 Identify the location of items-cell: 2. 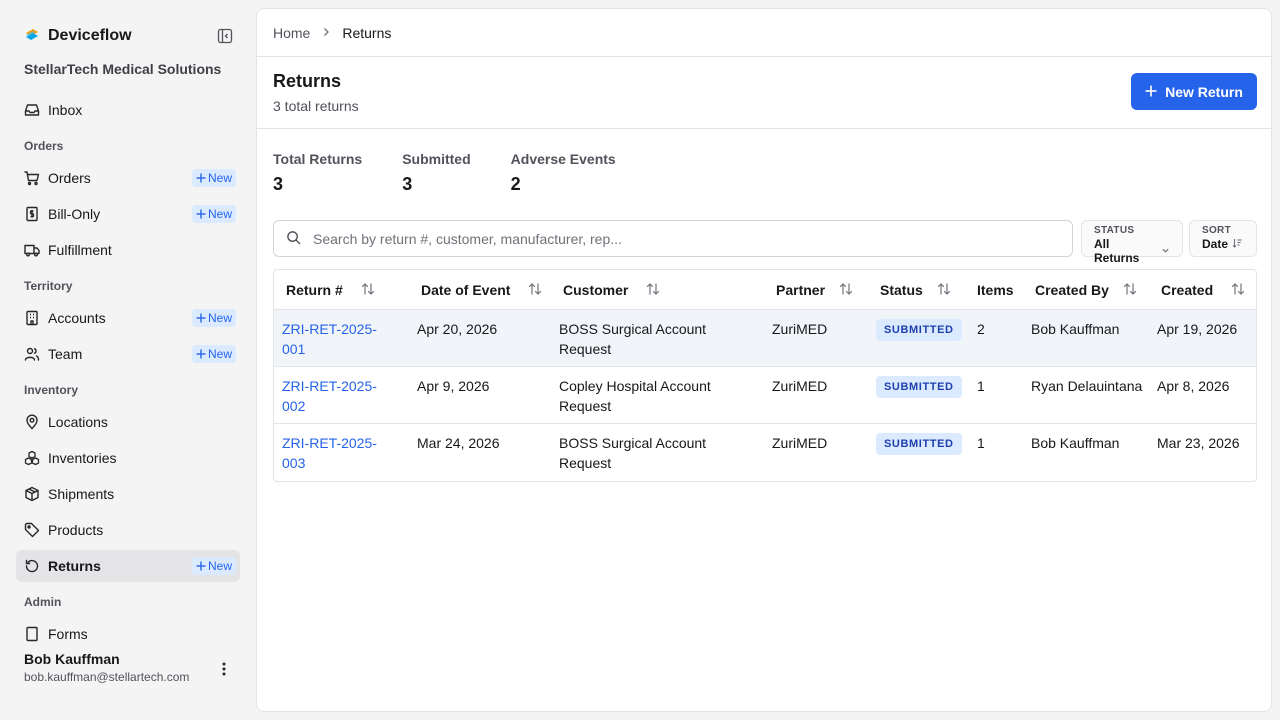
(981, 329).